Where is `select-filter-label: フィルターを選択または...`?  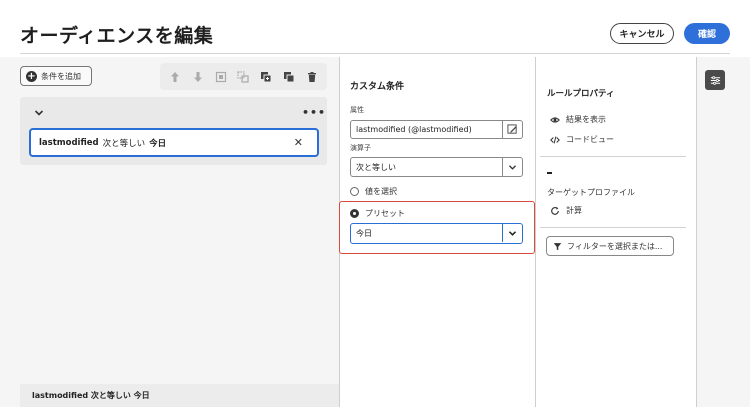
select-filter-label: フィルターを選択または... is located at coordinates (615, 246).